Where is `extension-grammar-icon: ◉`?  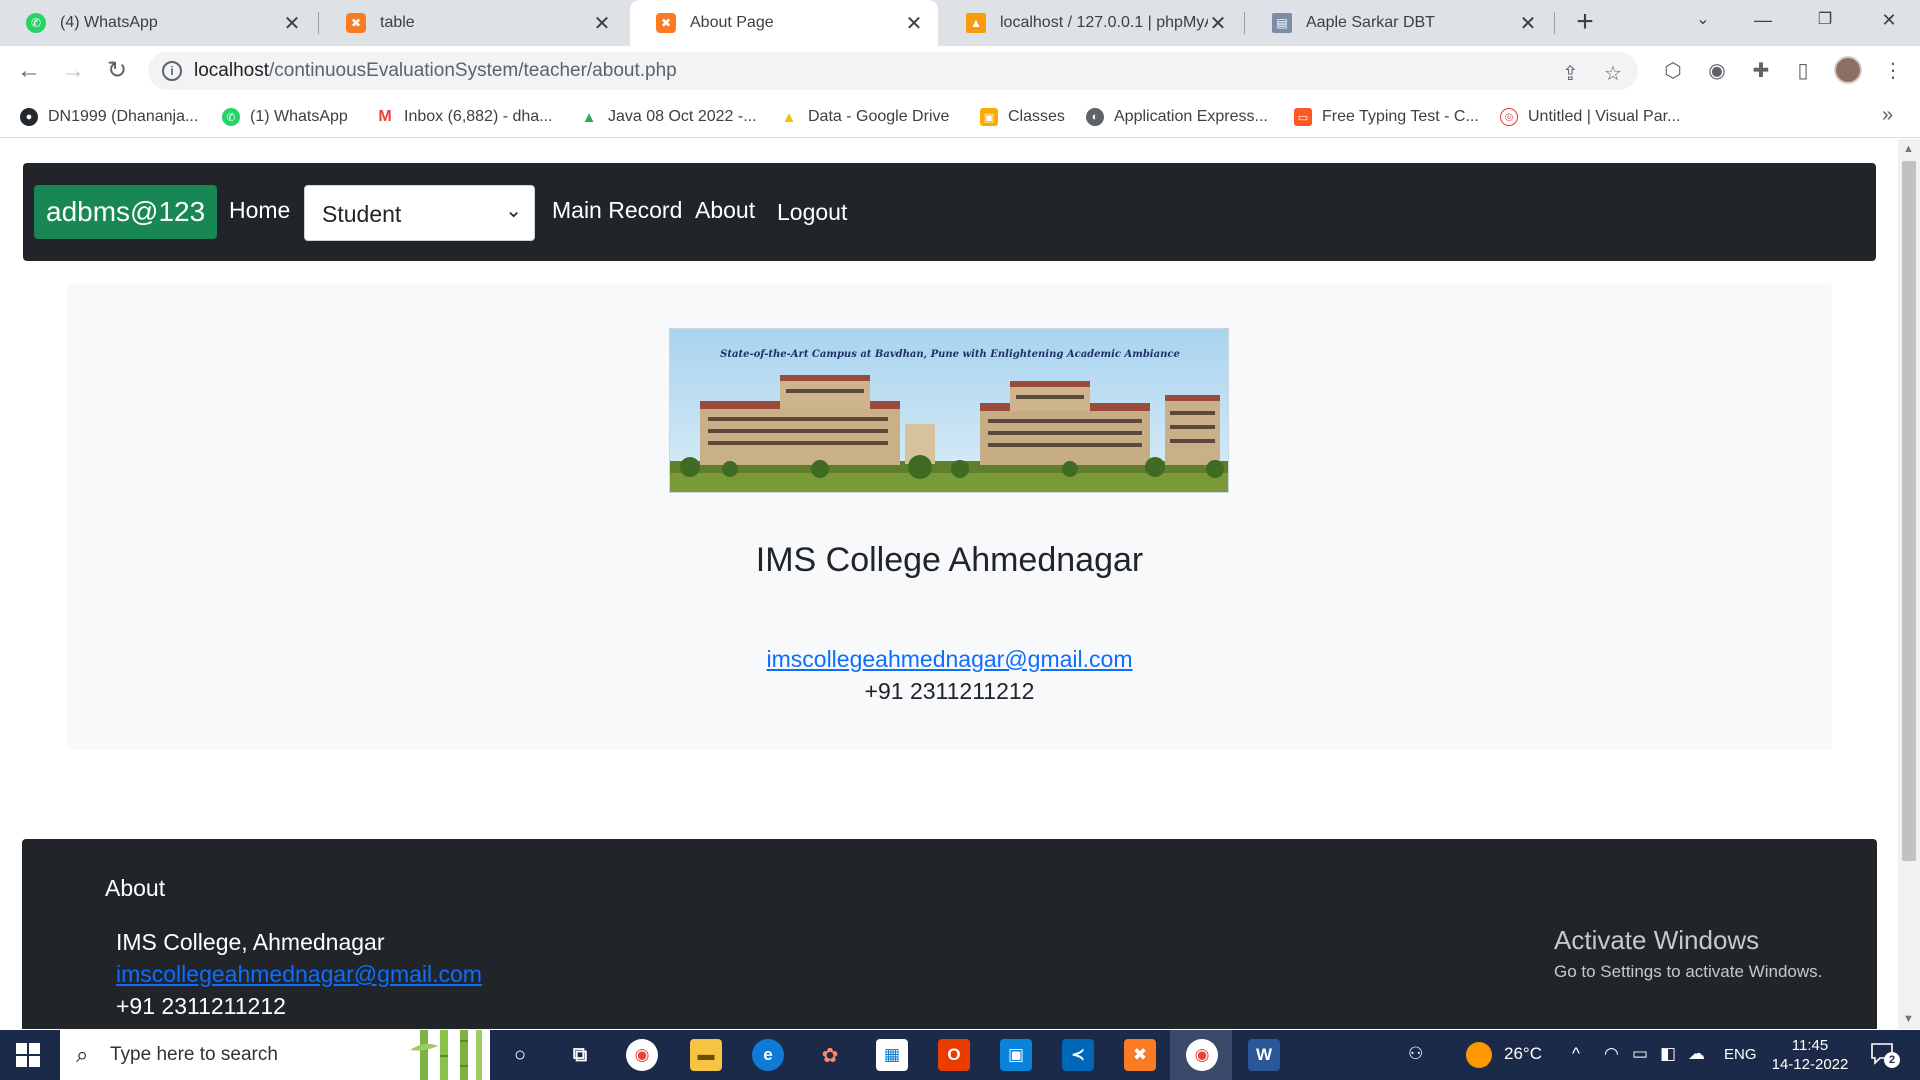 extension-grammar-icon: ◉ is located at coordinates (1717, 71).